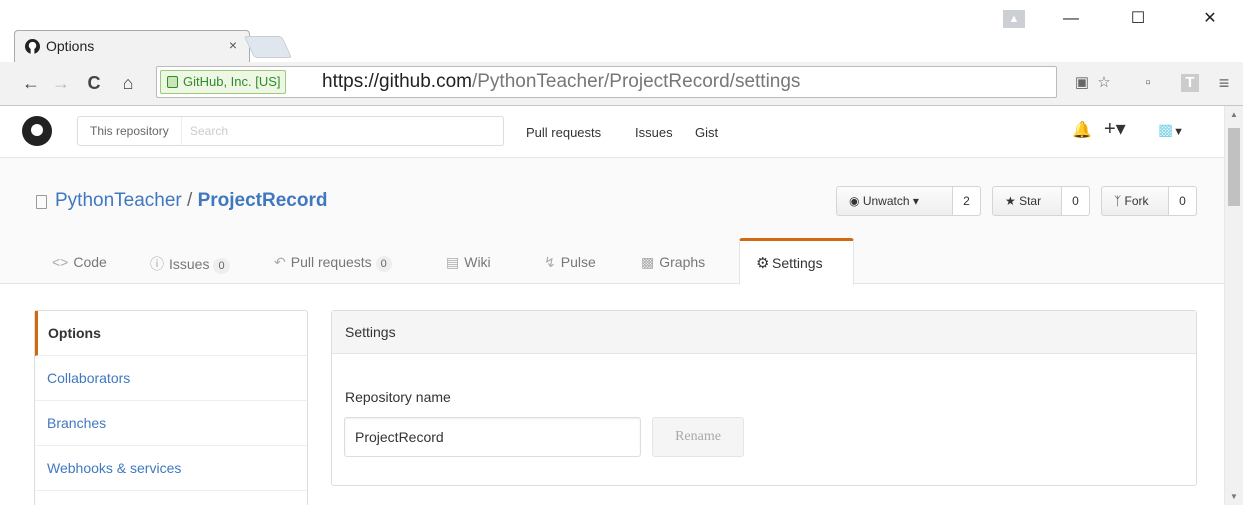 Image resolution: width=1243 pixels, height=505 pixels. What do you see at coordinates (1082, 130) in the screenshot?
I see `bell-icon: 🔔` at bounding box center [1082, 130].